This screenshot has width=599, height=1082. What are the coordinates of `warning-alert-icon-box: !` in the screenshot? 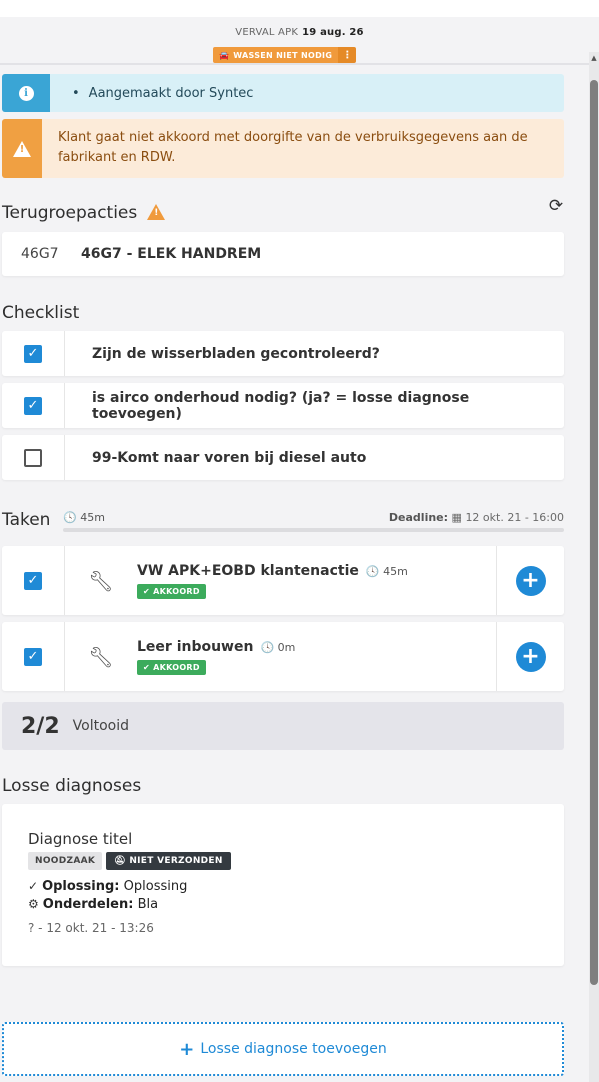 It's located at (22, 148).